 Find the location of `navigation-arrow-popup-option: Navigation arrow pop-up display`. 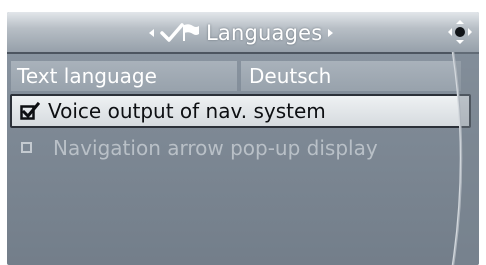

navigation-arrow-popup-option: Navigation arrow pop-up display is located at coordinates (243, 148).